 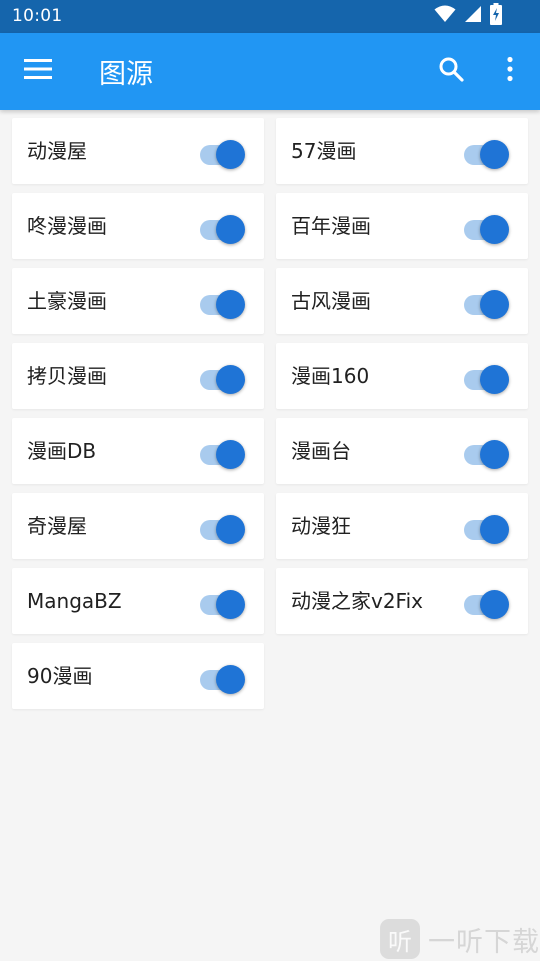 What do you see at coordinates (331, 226) in the screenshot?
I see `source-name: 百年漫画` at bounding box center [331, 226].